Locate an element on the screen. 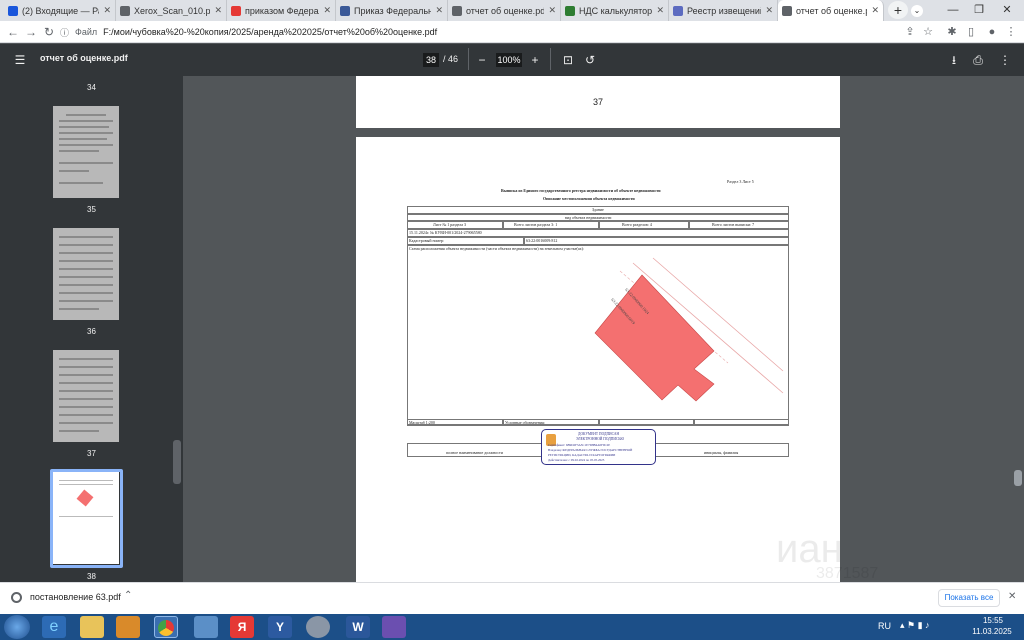 The width and height of the screenshot is (1024, 640). forward-icon: → is located at coordinates (31, 32).